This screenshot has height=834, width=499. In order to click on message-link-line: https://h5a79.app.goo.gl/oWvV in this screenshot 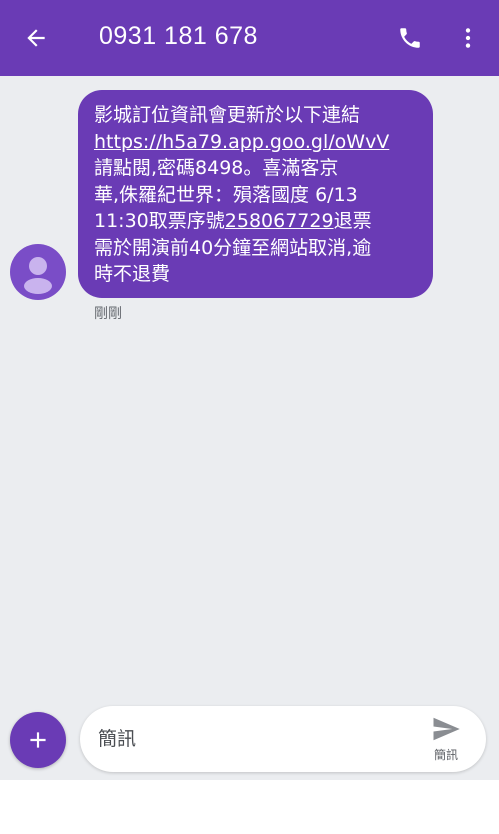, I will do `click(256, 142)`.